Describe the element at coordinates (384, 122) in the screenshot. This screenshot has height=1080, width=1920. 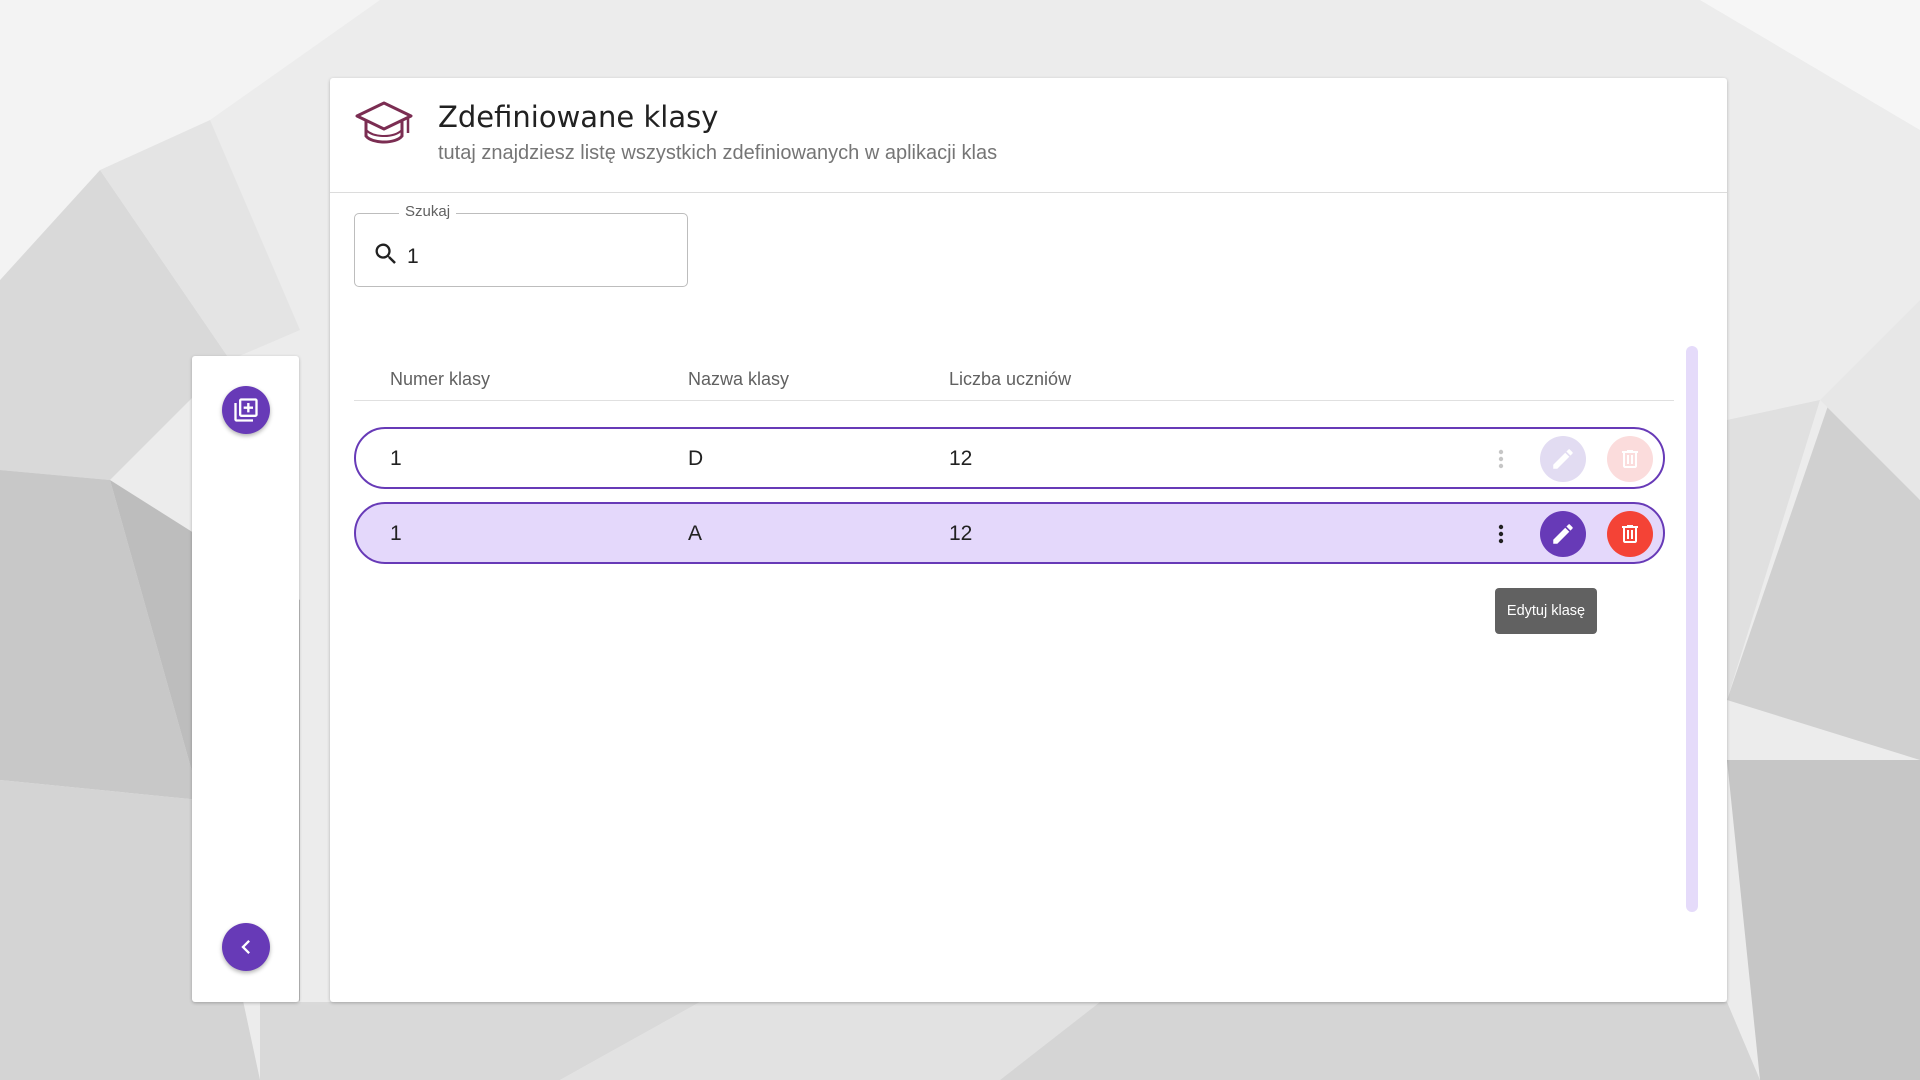
I see `graduation-cap-icon` at that location.